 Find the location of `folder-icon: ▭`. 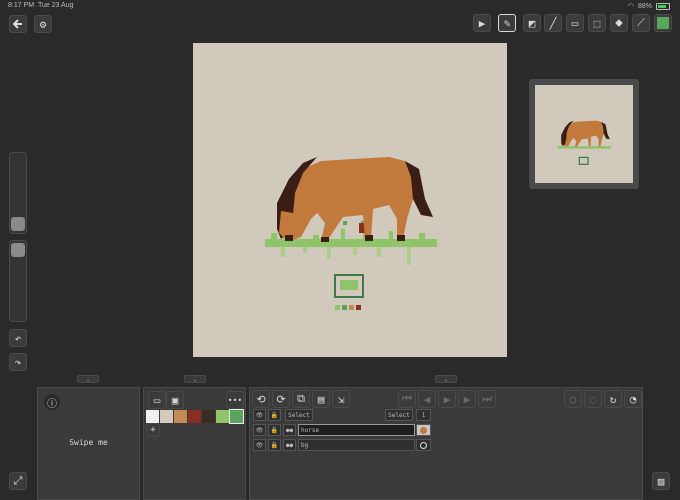

folder-icon: ▭ is located at coordinates (157, 400).